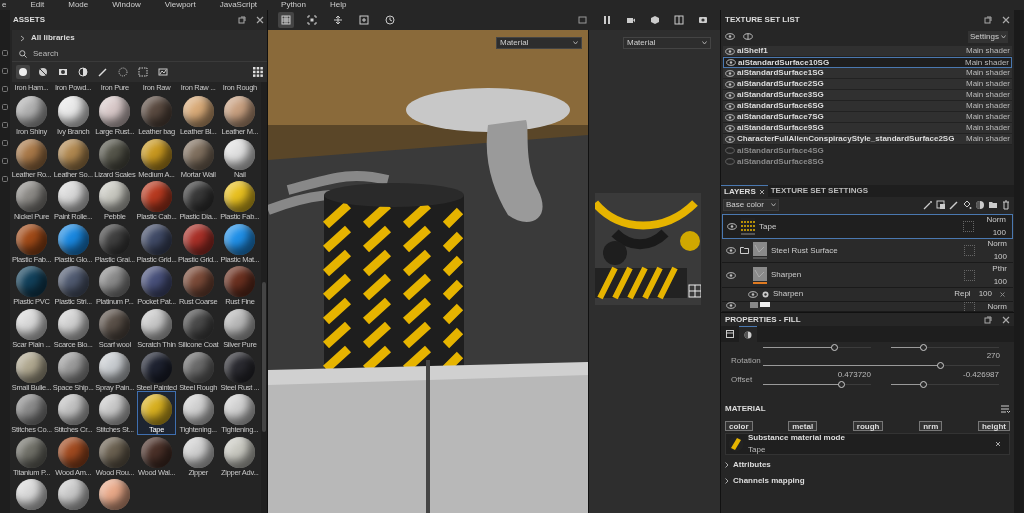  What do you see at coordinates (180, 5) in the screenshot?
I see `menu-item: Viewport` at bounding box center [180, 5].